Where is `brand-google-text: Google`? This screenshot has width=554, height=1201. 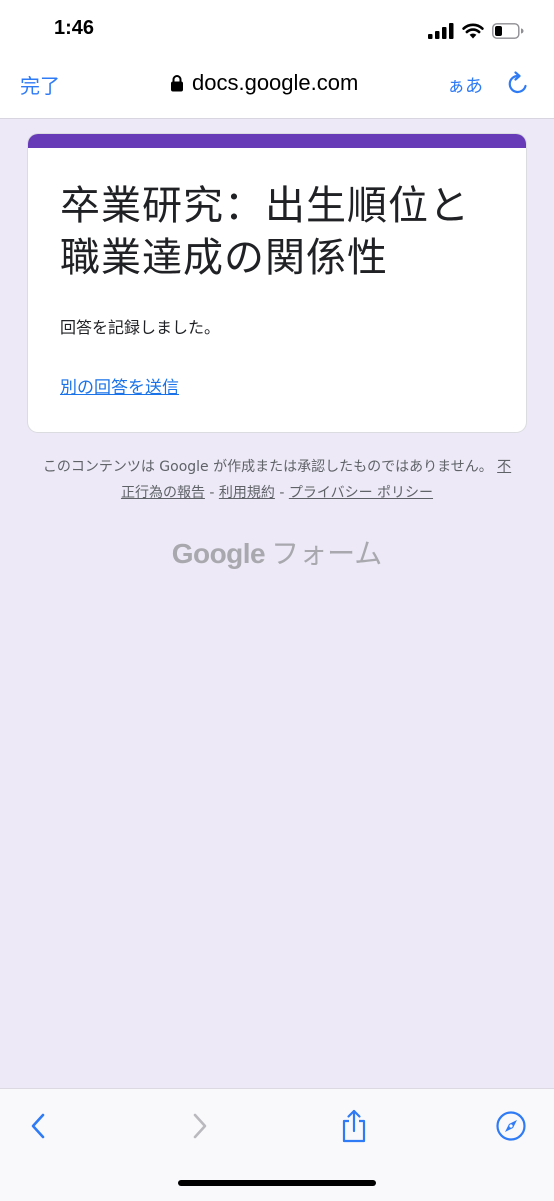
brand-google-text: Google is located at coordinates (218, 553).